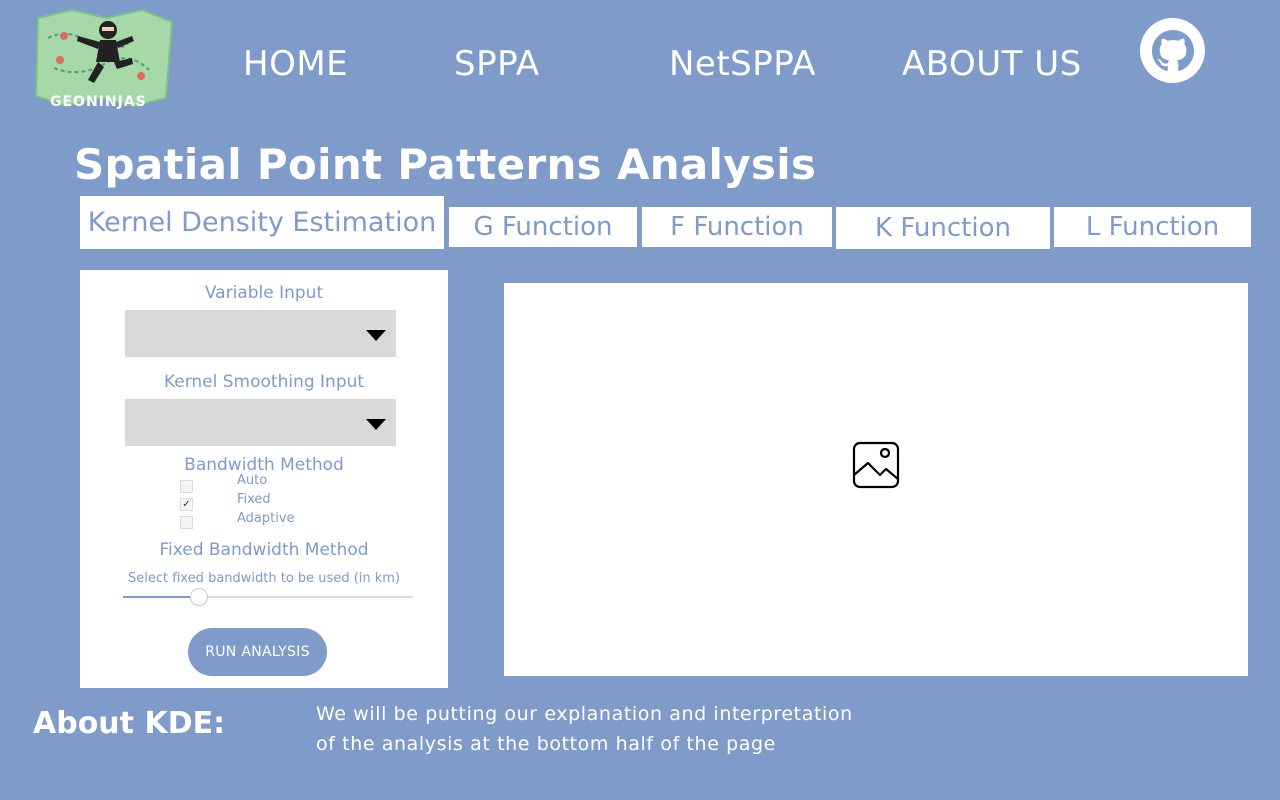 This screenshot has height=800, width=1280. Describe the element at coordinates (260, 333) in the screenshot. I see `variable-input-select` at that location.